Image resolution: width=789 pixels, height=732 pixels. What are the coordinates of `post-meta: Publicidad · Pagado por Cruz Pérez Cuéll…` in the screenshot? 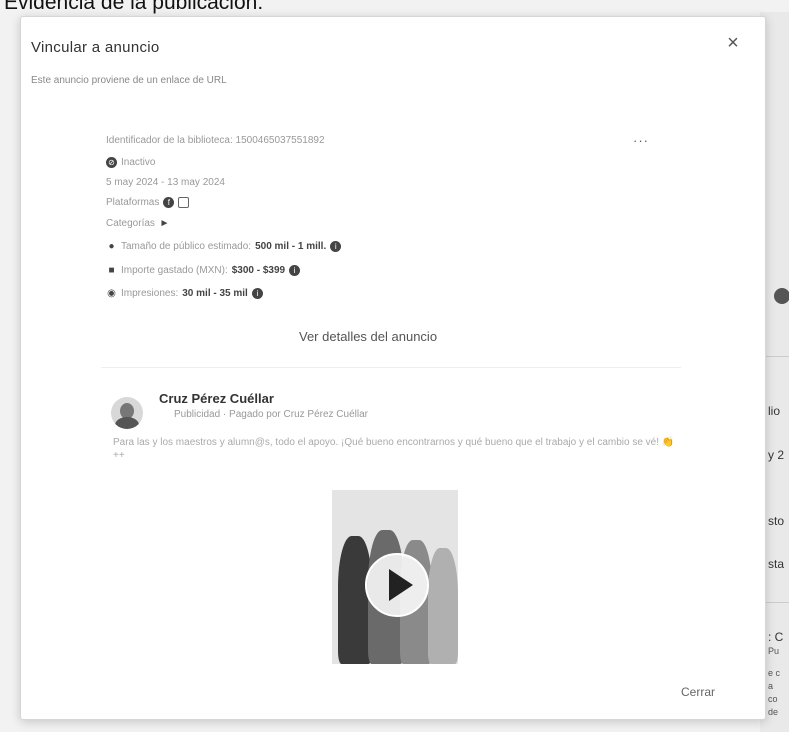 It's located at (271, 414).